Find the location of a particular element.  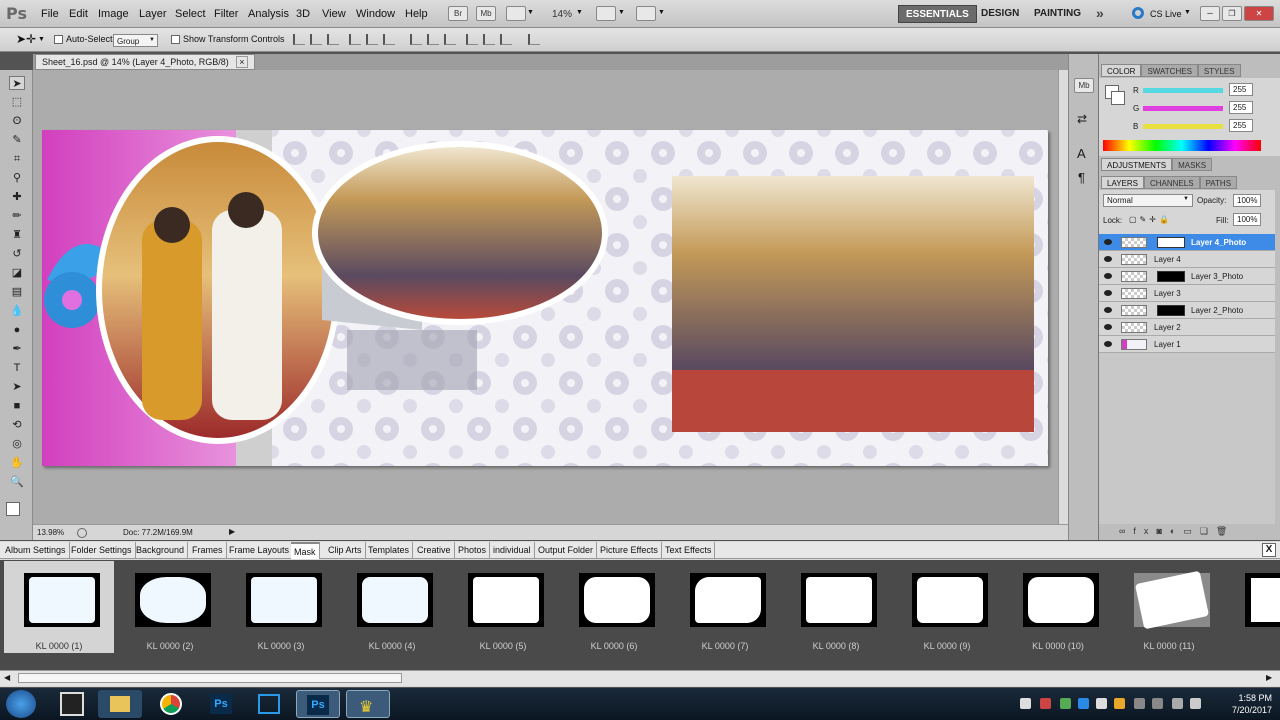

tab-channels: CHANNELS is located at coordinates (1171, 182).